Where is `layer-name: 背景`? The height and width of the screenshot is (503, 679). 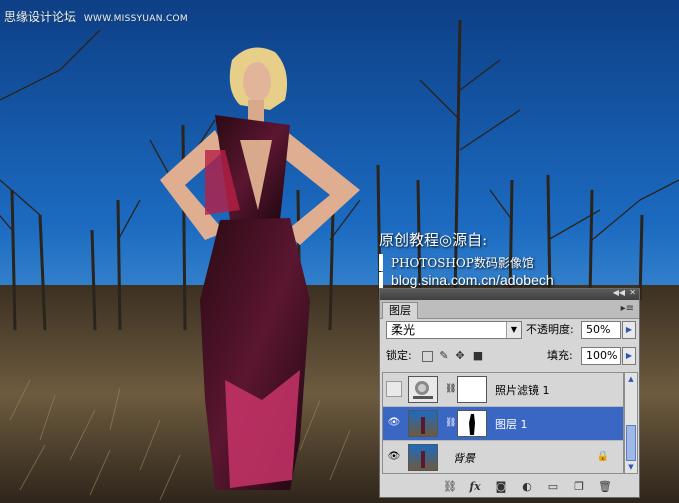
layer-name: 背景 is located at coordinates (464, 458).